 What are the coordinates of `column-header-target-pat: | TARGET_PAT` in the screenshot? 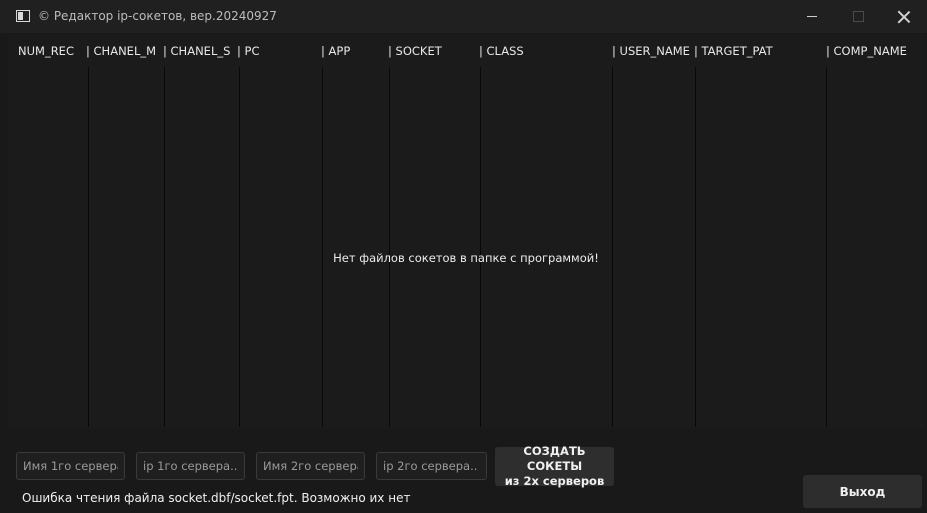 It's located at (733, 51).